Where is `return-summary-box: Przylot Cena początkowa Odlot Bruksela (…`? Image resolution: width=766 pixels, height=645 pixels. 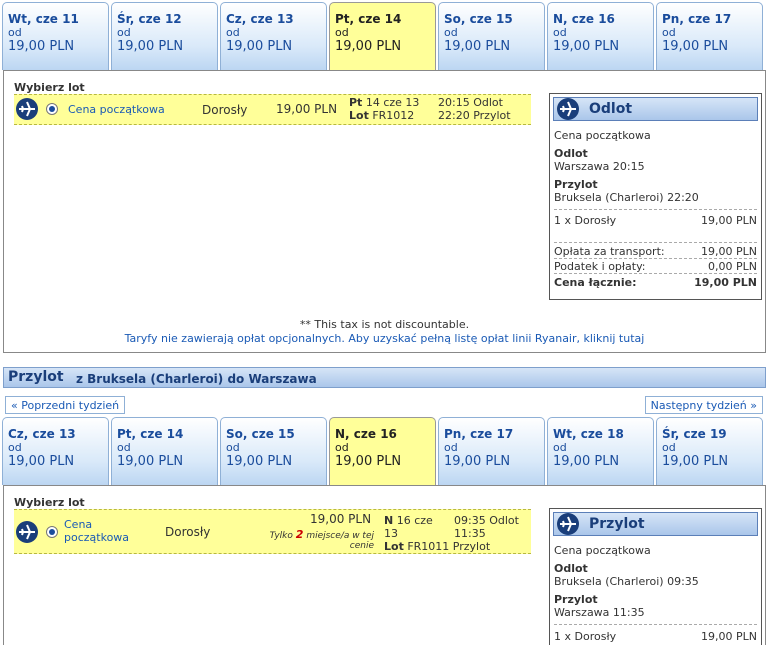
return-summary-box: Przylot Cena początkowa Odlot Bruksela (… is located at coordinates (655, 576).